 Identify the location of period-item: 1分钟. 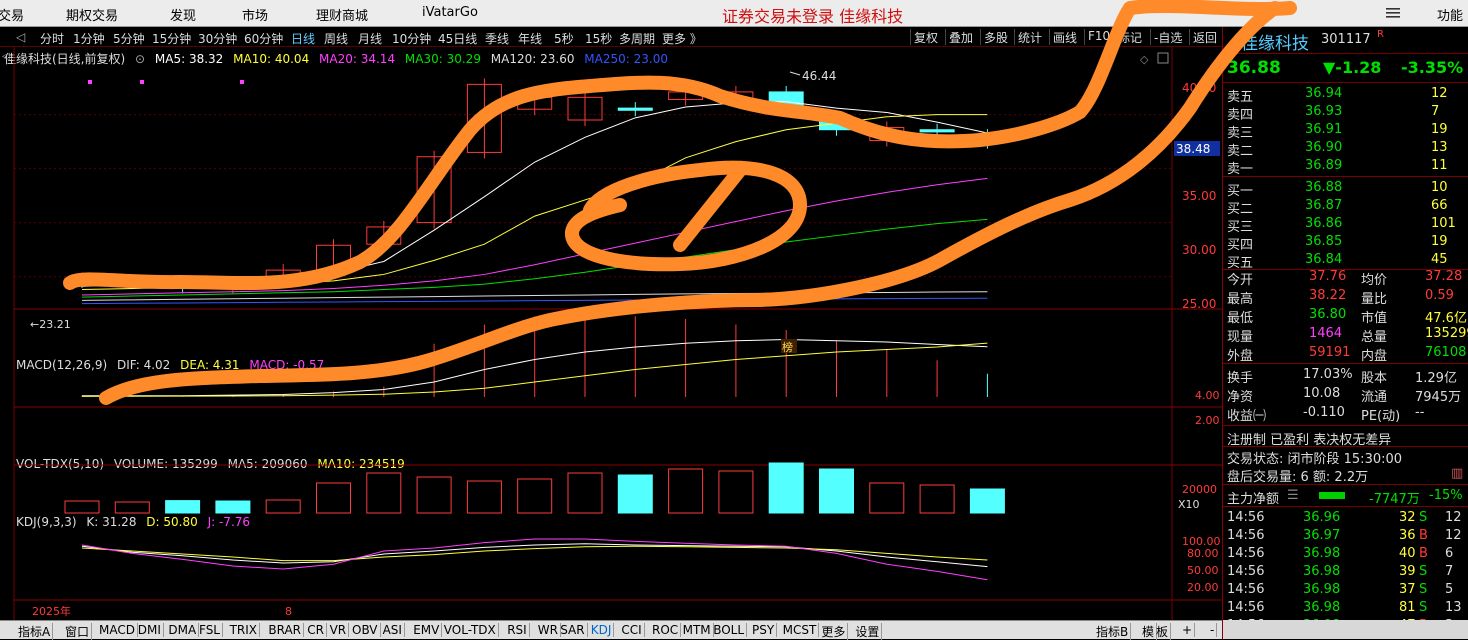
(89, 38).